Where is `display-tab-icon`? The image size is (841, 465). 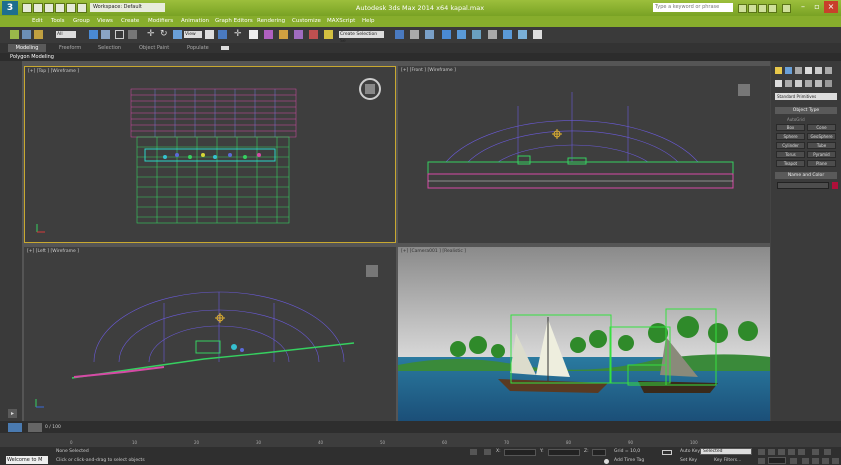
display-tab-icon is located at coordinates (818, 70).